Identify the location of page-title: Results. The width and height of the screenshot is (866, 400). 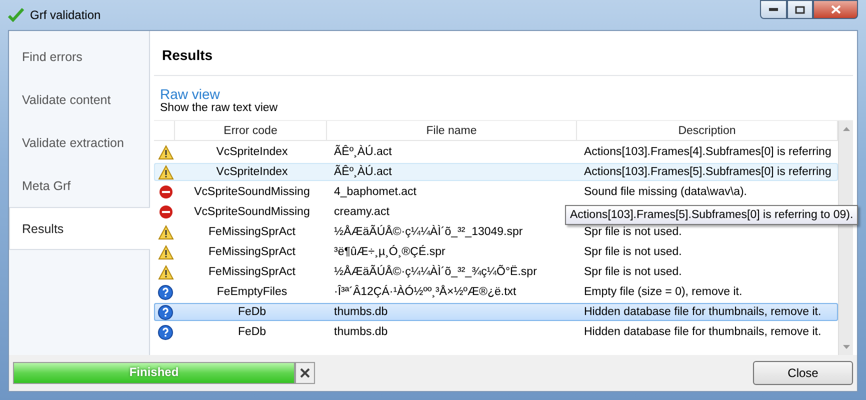
(503, 53).